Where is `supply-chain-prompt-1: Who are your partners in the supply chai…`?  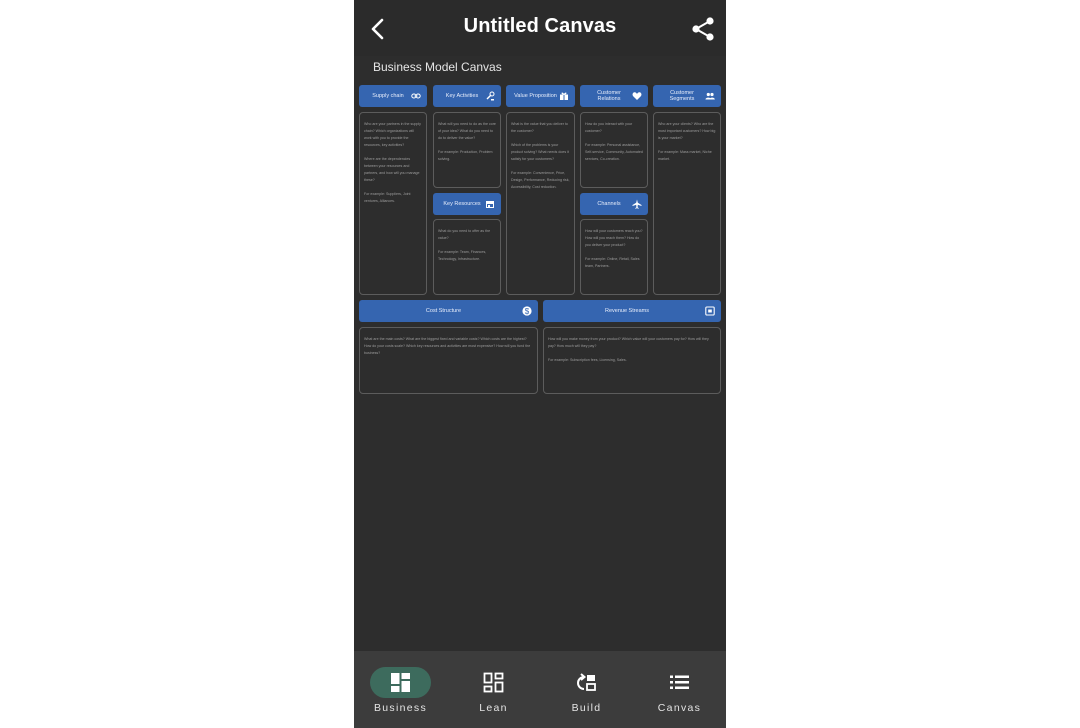
supply-chain-prompt-1: Who are your partners in the supply chai… is located at coordinates (392, 134).